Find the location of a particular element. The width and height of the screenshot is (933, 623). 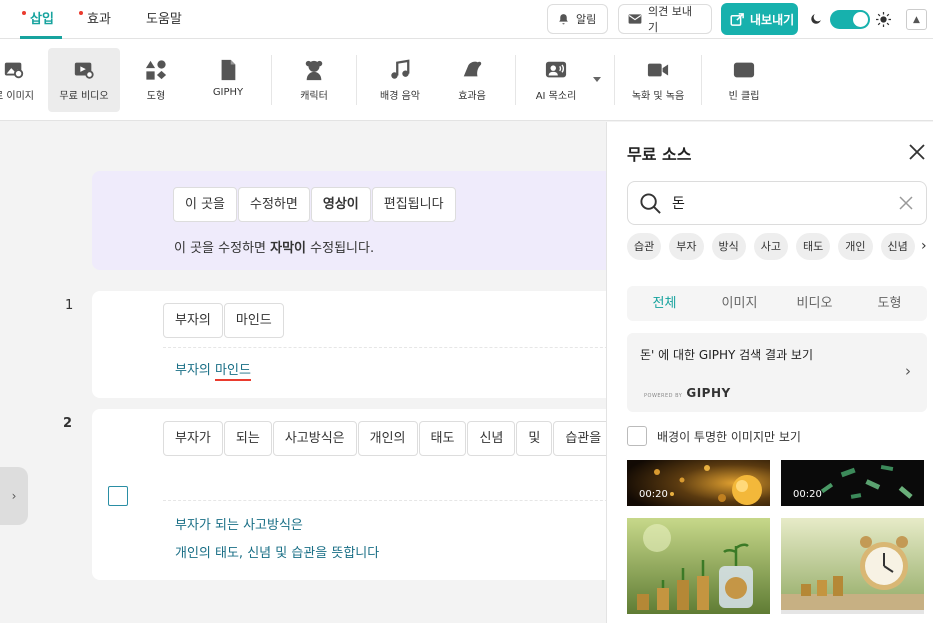

word-chip: 부자의 is located at coordinates (193, 320).